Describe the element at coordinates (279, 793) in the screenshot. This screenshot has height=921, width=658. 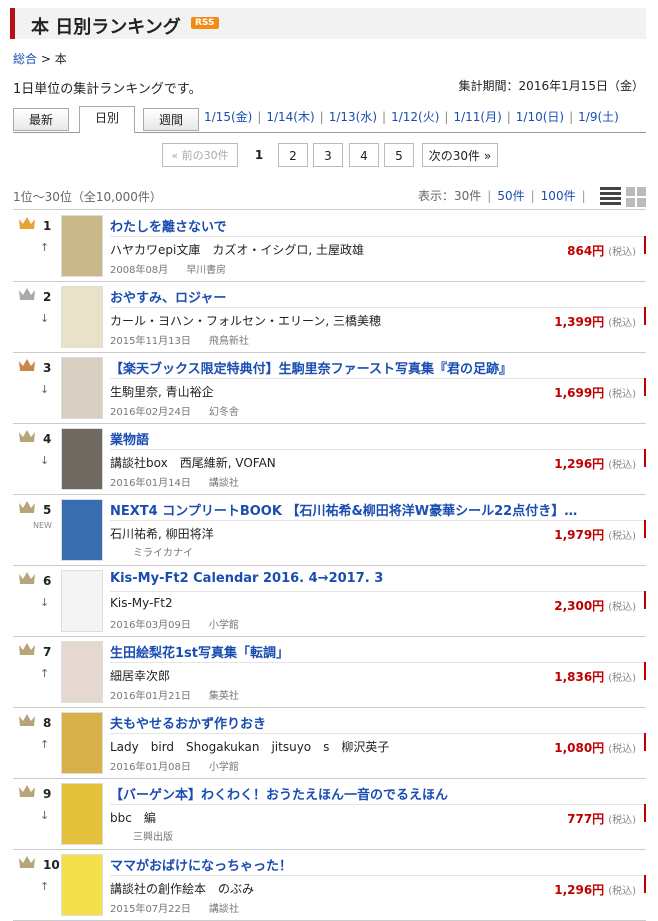
I see `book-title-link: 【バーゲン本】わくわく！おうたえほん一音のでるえほん` at that location.